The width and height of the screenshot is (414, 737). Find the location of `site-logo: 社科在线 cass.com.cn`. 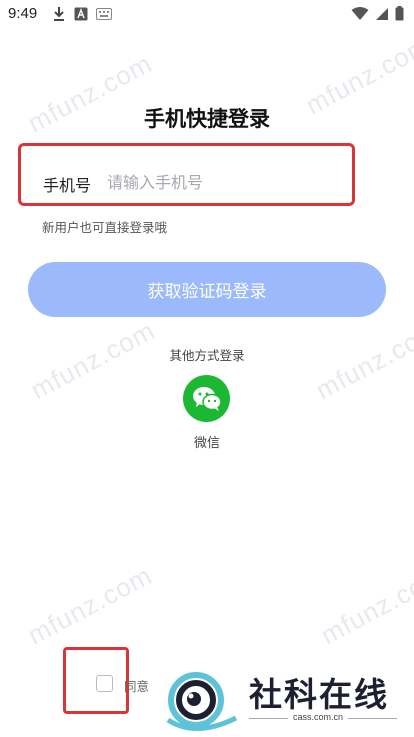

site-logo: 社科在线 cass.com.cn is located at coordinates (288, 700).